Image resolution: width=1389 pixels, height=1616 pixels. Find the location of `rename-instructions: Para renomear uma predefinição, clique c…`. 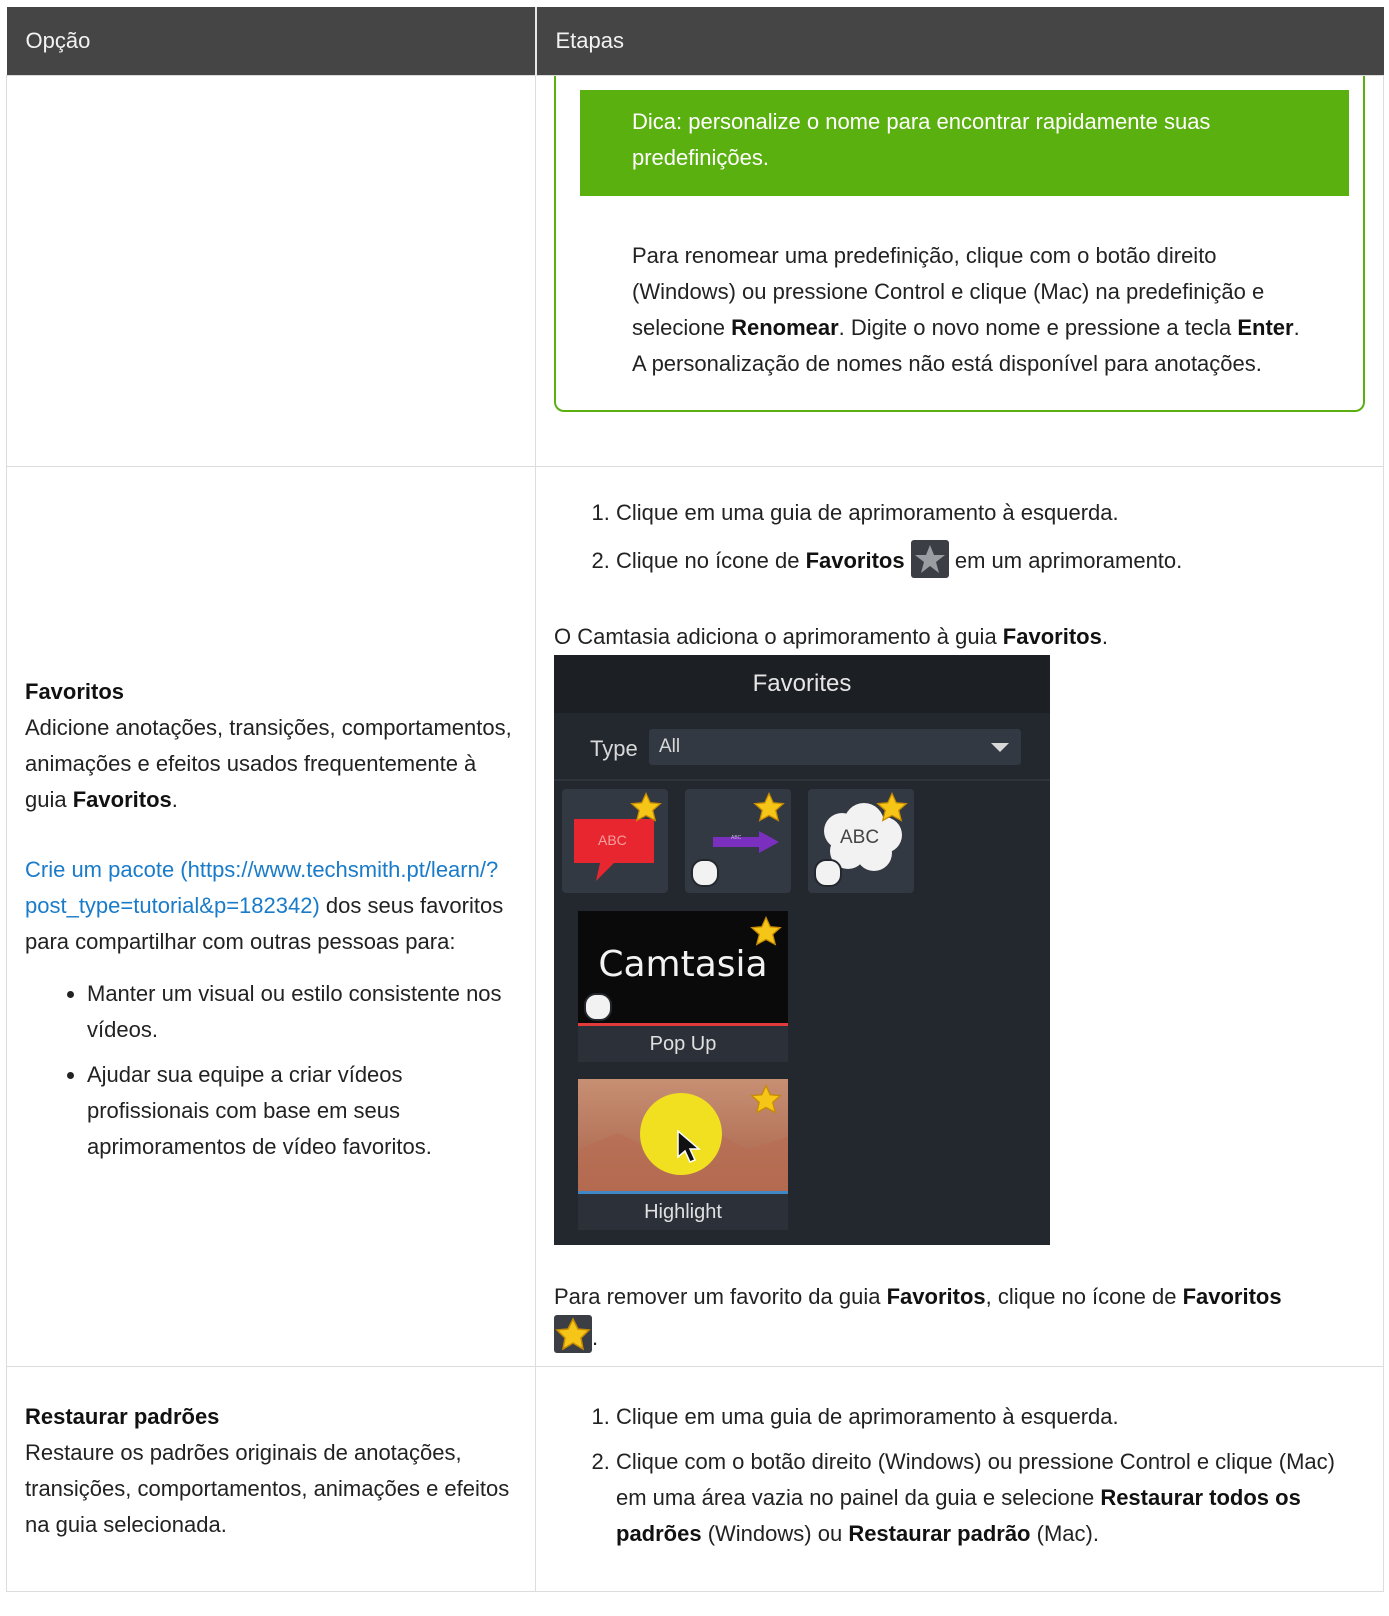

rename-instructions: Para renomear uma predefinição, clique c… is located at coordinates (964, 289).